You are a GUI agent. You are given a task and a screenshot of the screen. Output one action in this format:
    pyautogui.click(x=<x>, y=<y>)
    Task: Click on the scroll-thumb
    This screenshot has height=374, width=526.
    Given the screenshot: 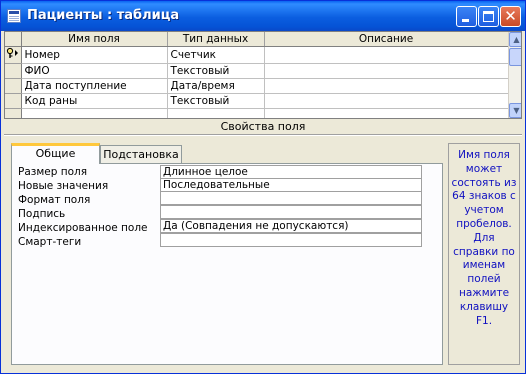 What is the action you would take?
    pyautogui.click(x=515, y=57)
    